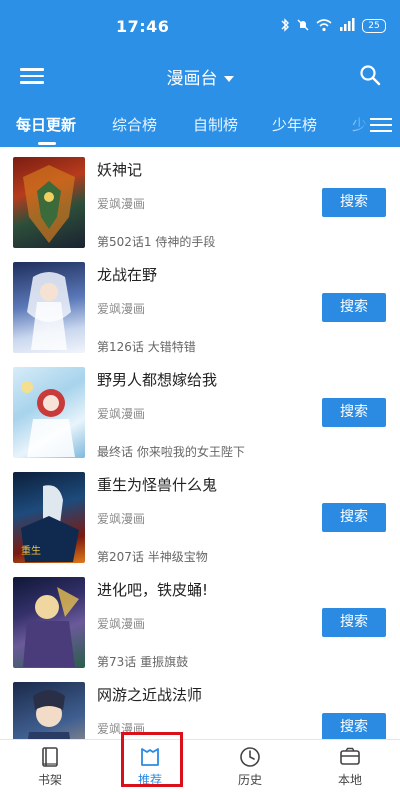  What do you see at coordinates (200, 26) in the screenshot?
I see `status-bar: 17:46 25` at bounding box center [200, 26].